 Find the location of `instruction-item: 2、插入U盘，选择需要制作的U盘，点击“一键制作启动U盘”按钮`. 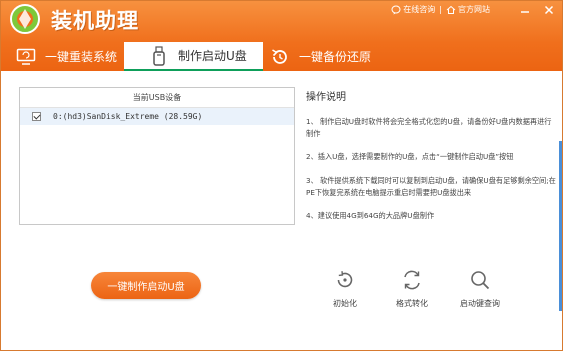

instruction-item: 2、插入U盘，选择需要制作的U盘，点击“一键制作启动U盘”按钮 is located at coordinates (410, 156).